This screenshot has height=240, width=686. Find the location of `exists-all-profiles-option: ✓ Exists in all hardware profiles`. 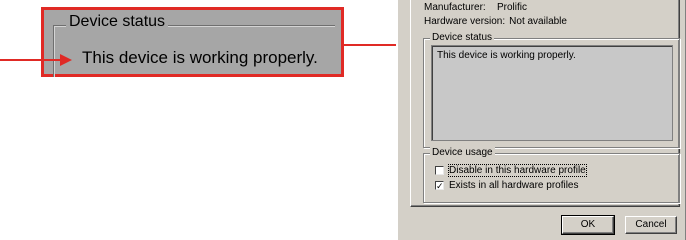

exists-all-profiles-option: ✓ Exists in all hardware profiles is located at coordinates (507, 185).